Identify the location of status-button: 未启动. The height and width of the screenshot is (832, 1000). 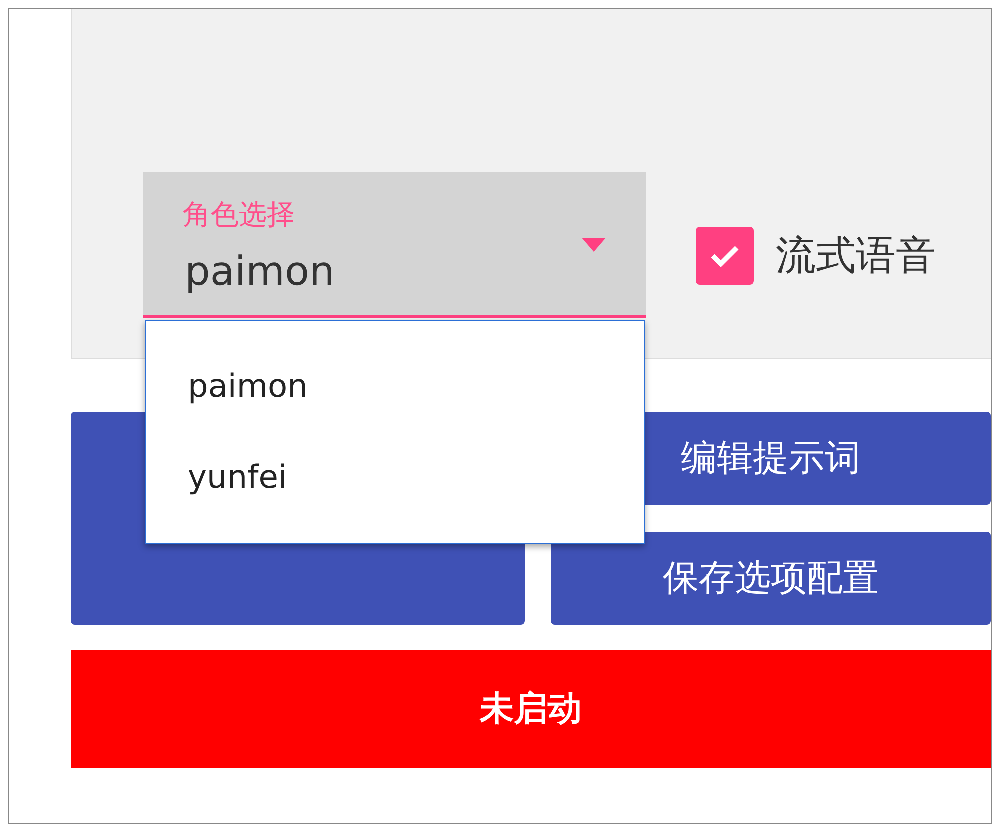
(531, 709).